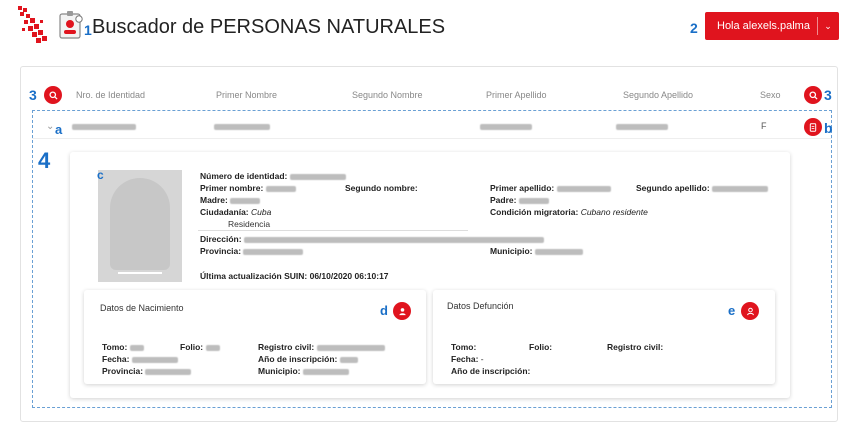 This screenshot has width=844, height=427. Describe the element at coordinates (465, 359) in the screenshot. I see `label-def-fecha: Fecha:` at that location.